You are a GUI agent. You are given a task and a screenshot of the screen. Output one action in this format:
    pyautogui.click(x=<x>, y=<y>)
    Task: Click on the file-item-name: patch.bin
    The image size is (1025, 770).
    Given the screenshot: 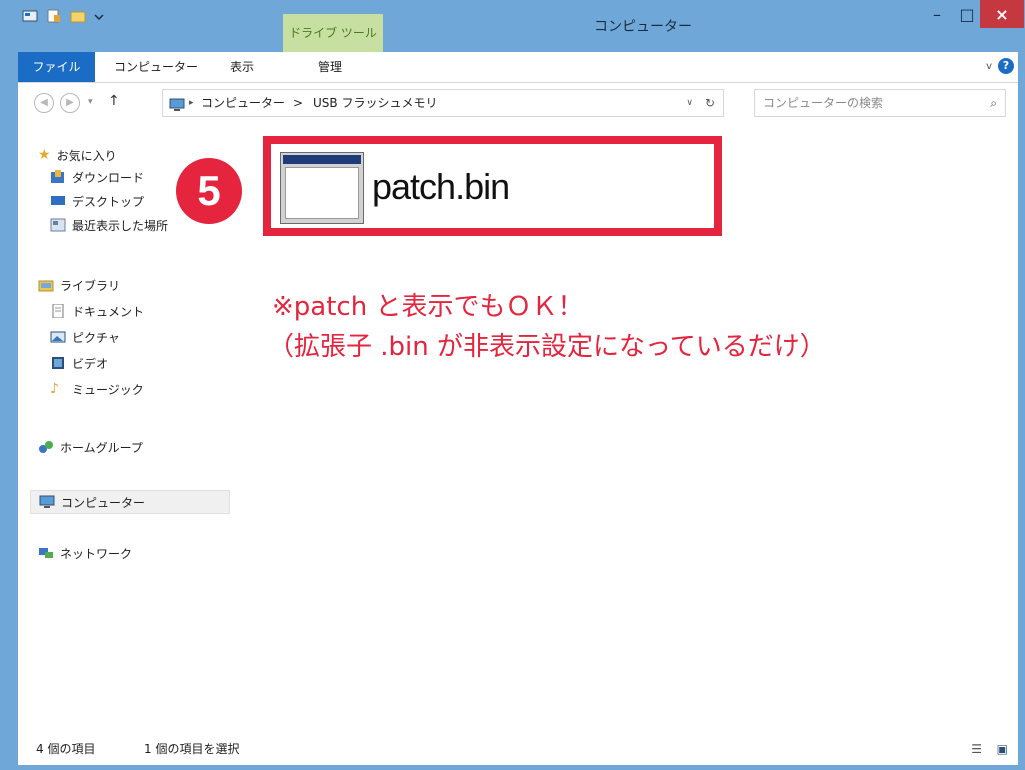 What is the action you would take?
    pyautogui.click(x=441, y=187)
    